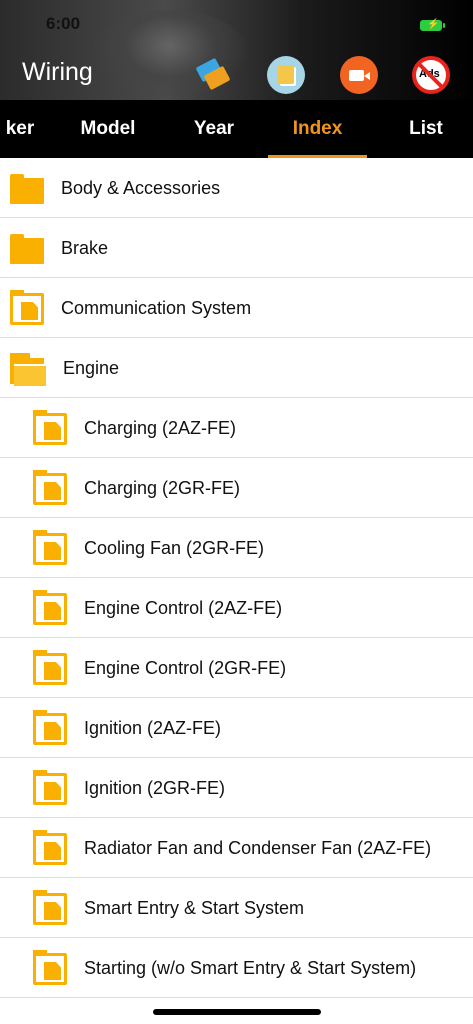 The image size is (473, 1024). I want to click on tab-maker: ker, so click(20, 129).